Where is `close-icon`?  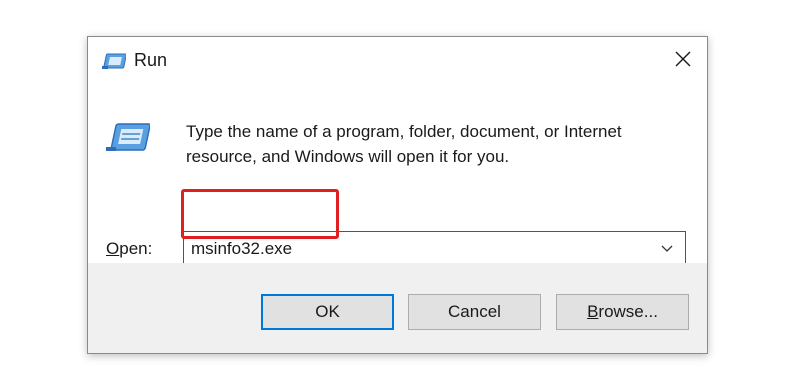
close-icon is located at coordinates (683, 59).